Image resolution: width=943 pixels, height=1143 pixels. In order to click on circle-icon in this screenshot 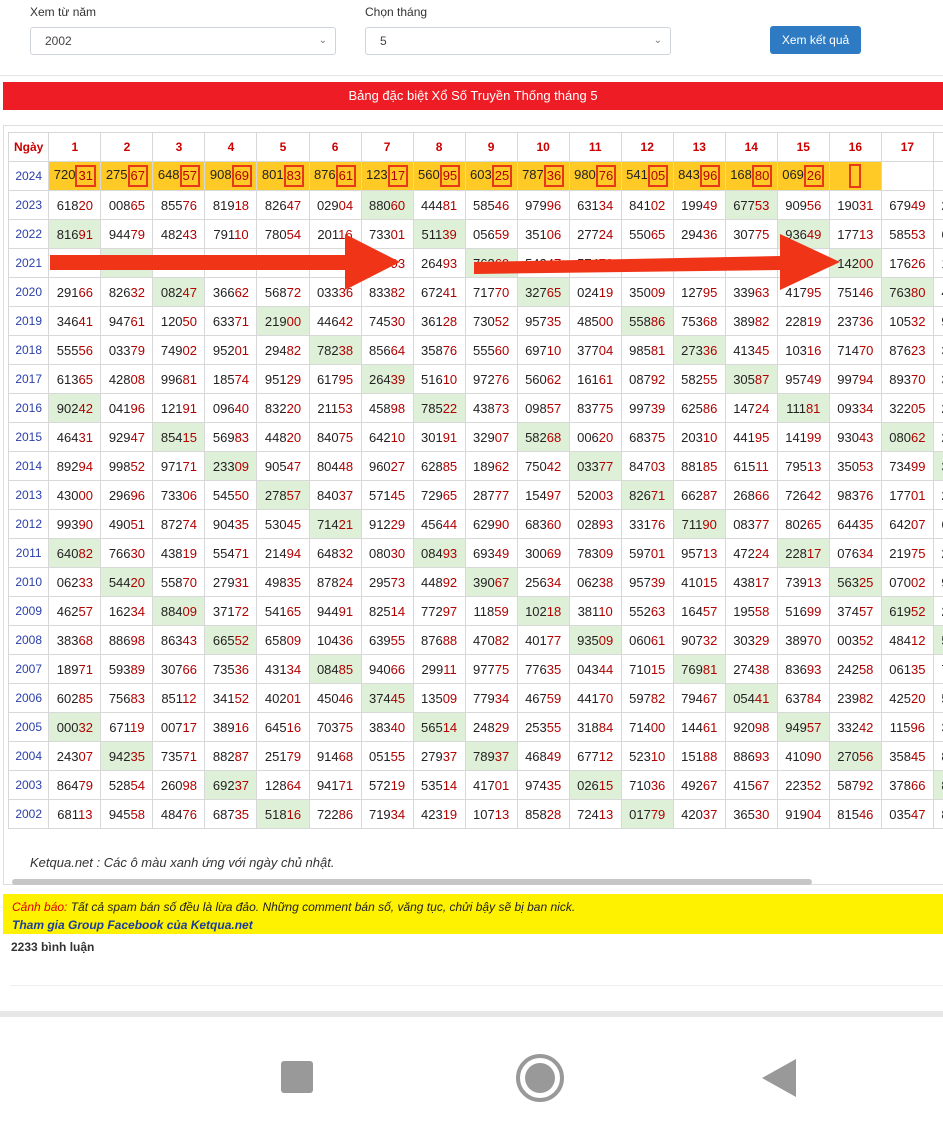, I will do `click(540, 1078)`.